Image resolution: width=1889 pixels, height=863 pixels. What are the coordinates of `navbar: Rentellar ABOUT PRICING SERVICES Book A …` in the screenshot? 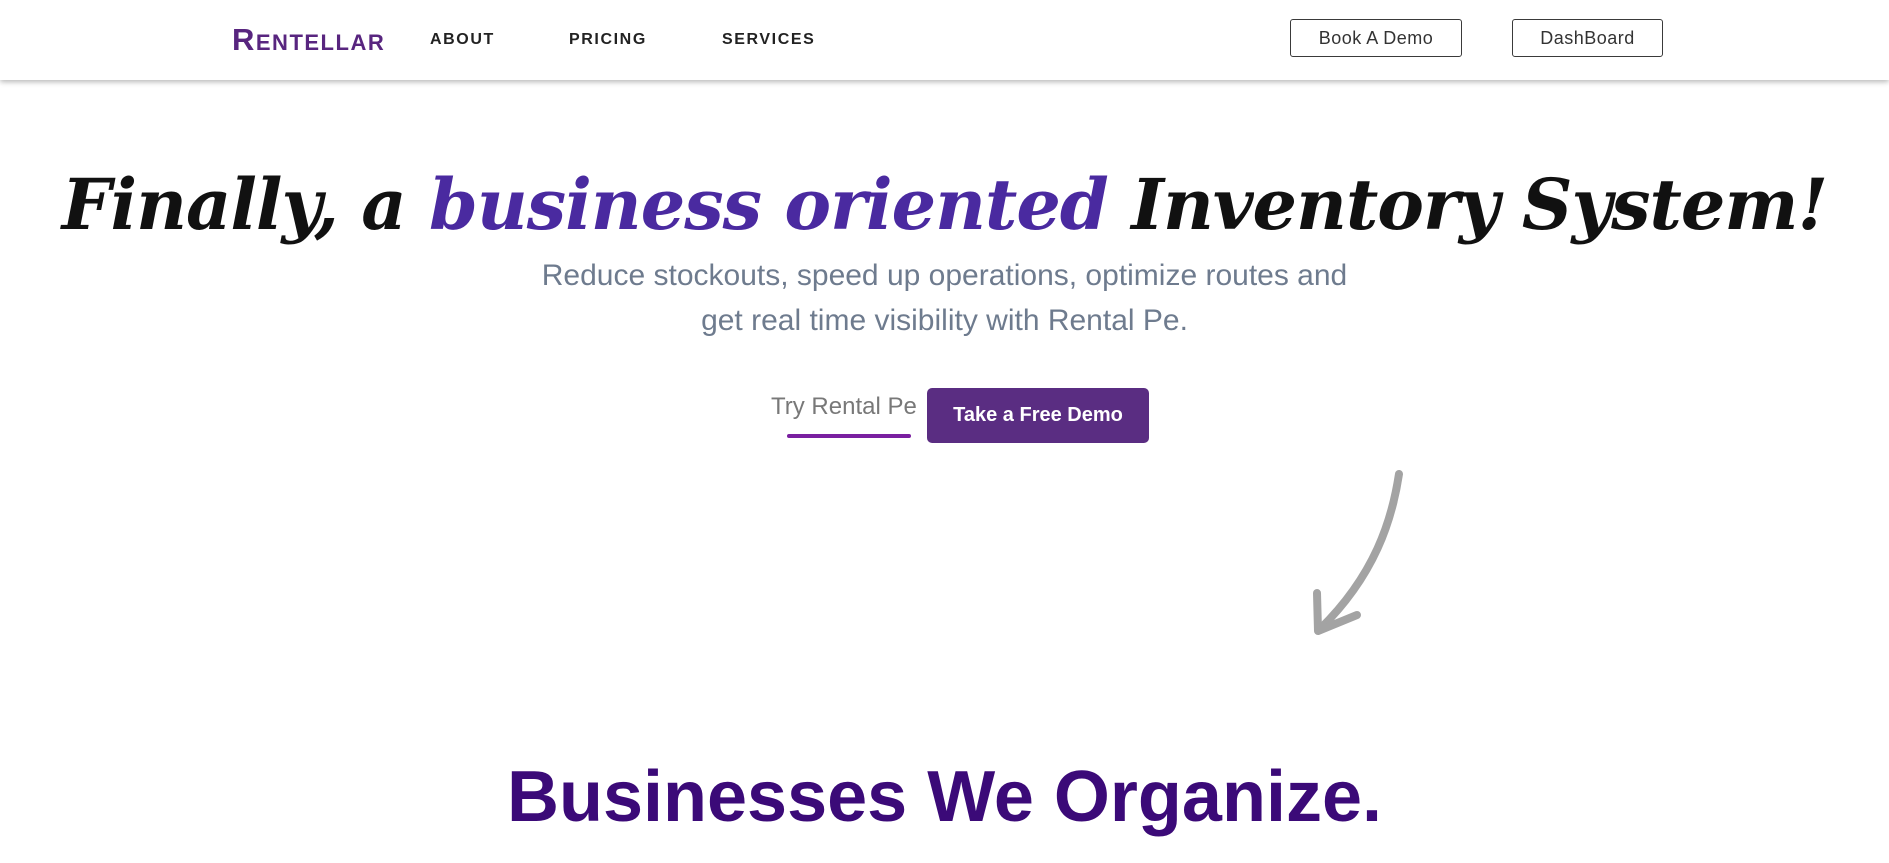 It's located at (944, 40).